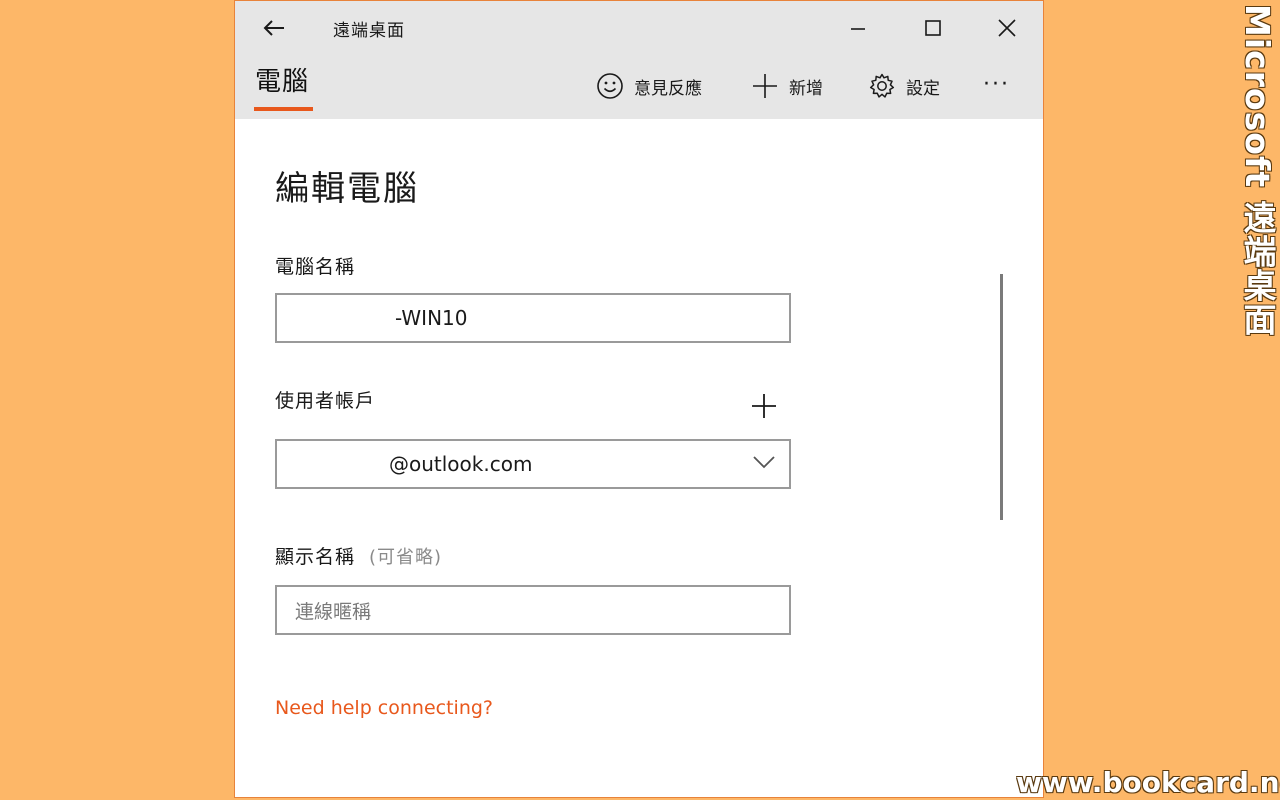  Describe the element at coordinates (325, 401) in the screenshot. I see `user-account-label: 使用者帳戶` at that location.